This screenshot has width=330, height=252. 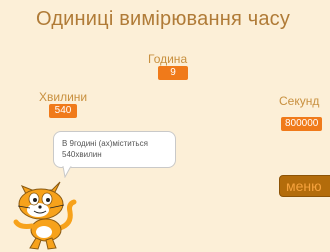 What do you see at coordinates (63, 97) in the screenshot?
I see `minutes-label: Хвилини` at bounding box center [63, 97].